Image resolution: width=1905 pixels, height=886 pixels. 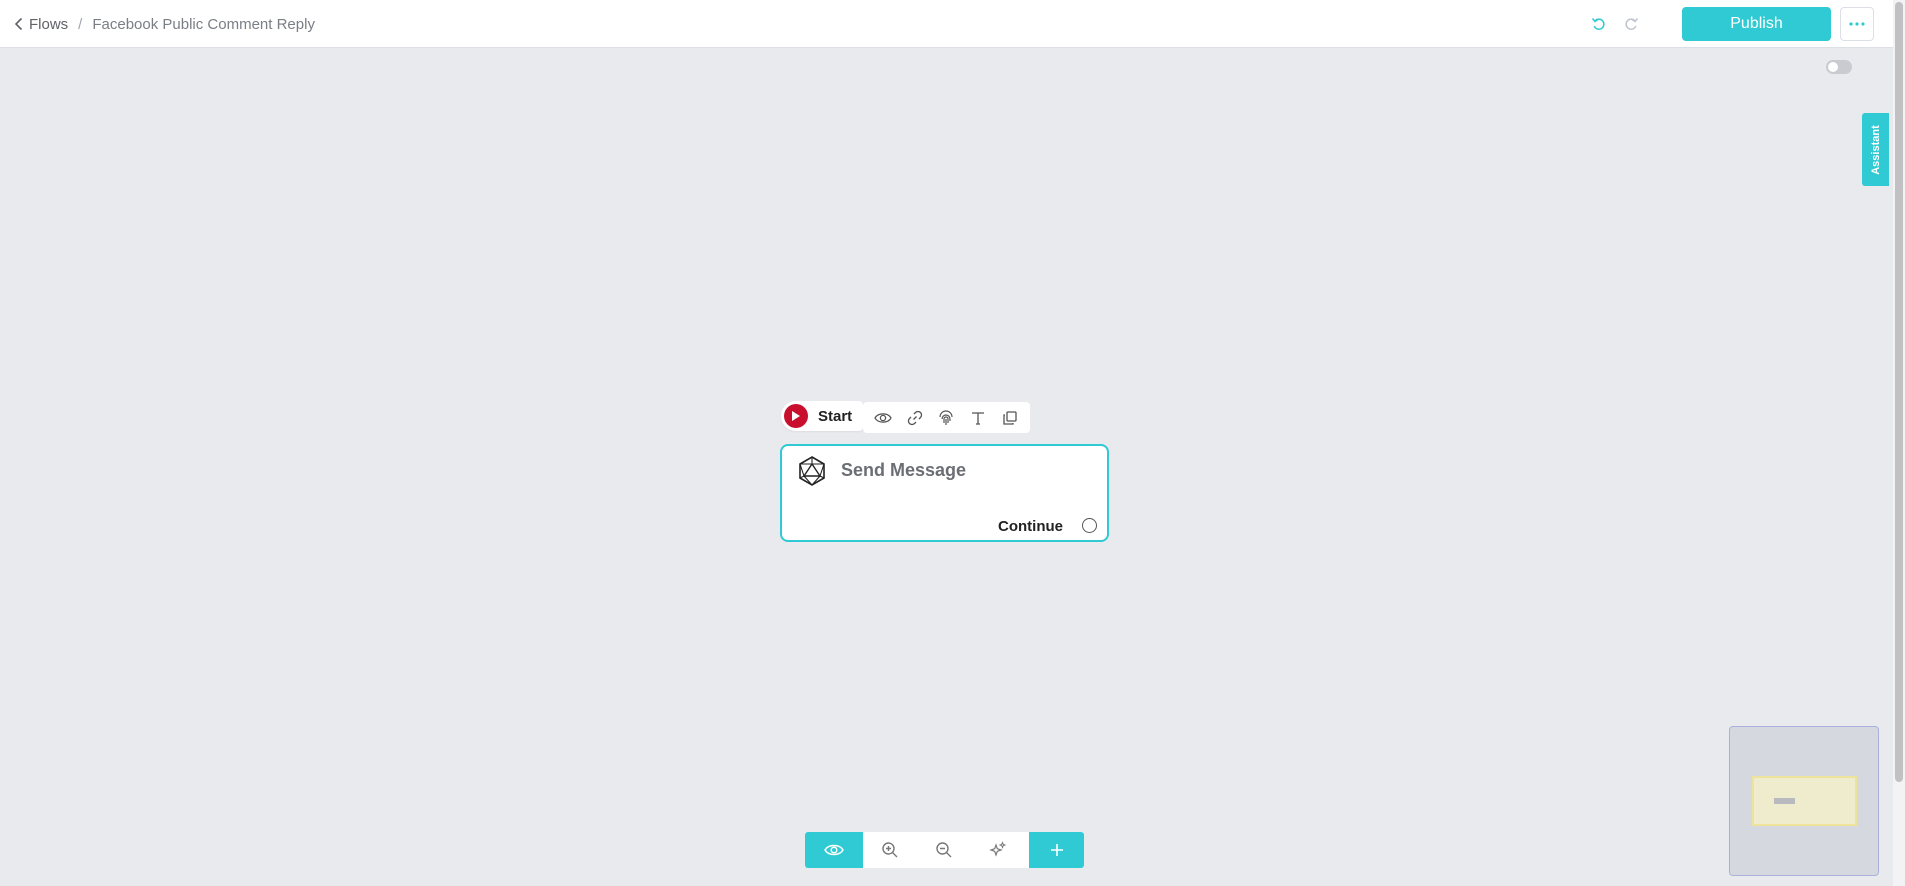 I want to click on add-node-button, so click(x=1056, y=850).